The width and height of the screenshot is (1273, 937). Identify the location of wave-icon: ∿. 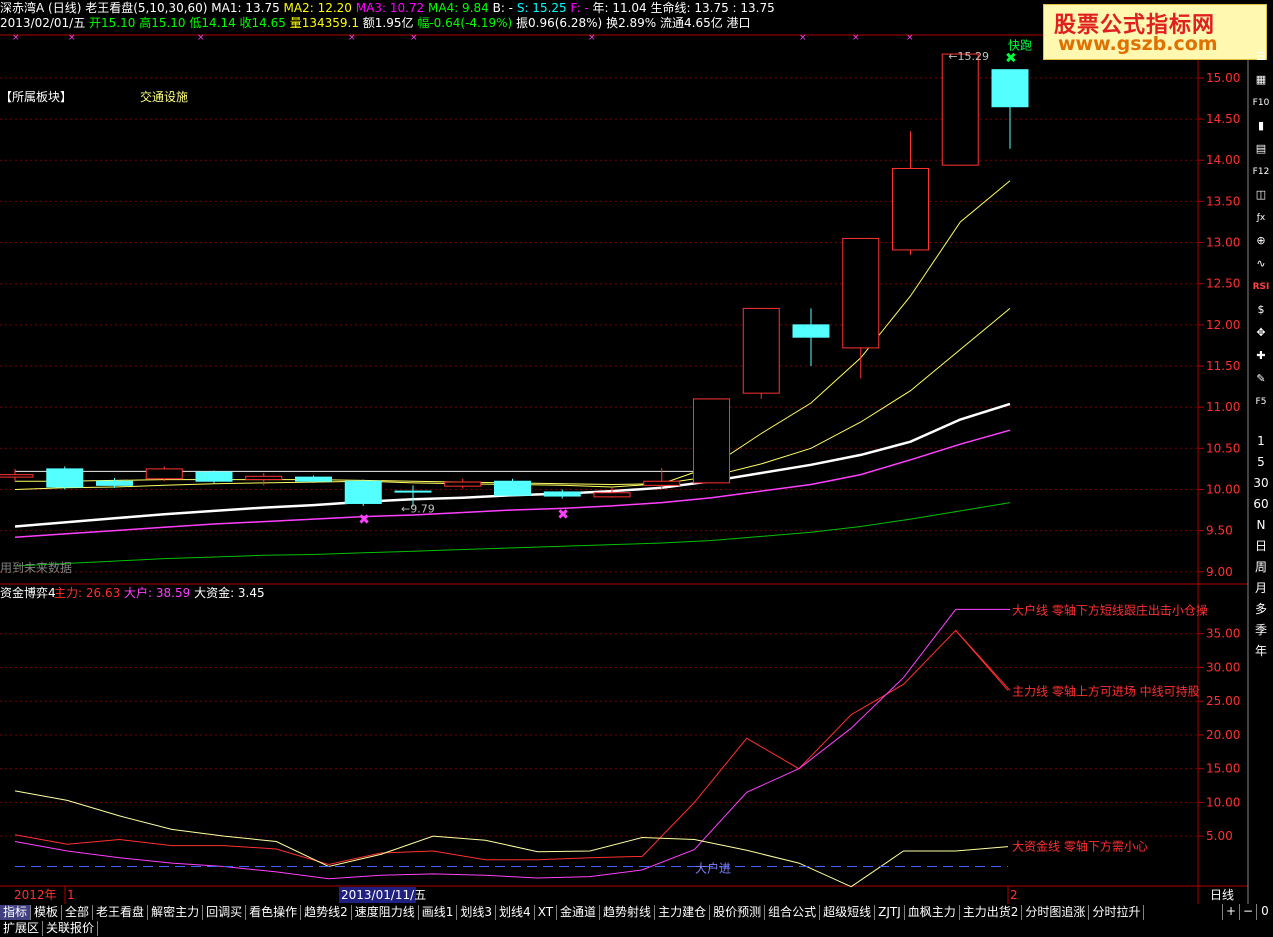
(1261, 264).